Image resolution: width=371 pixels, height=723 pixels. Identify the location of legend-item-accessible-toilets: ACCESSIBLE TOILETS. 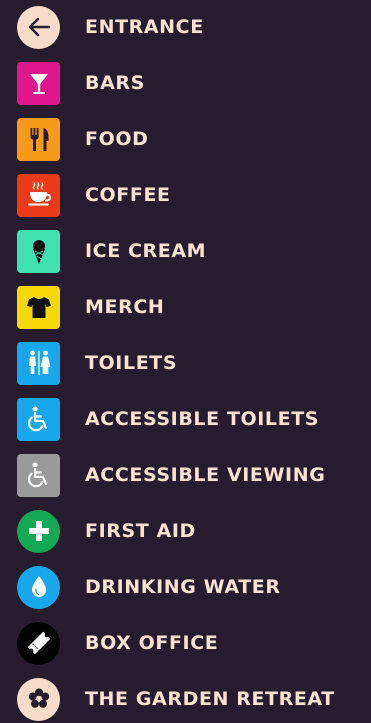
(185, 419).